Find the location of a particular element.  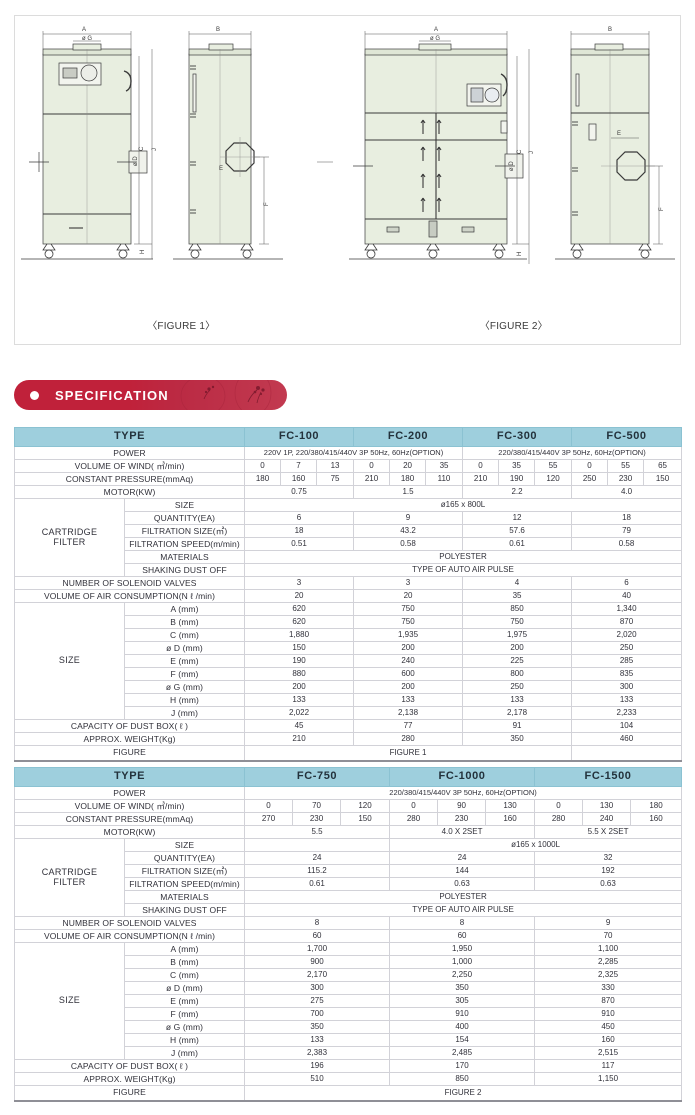

label-filtration-speed: FILTRATION SPEED(m/min) is located at coordinates (184, 544).